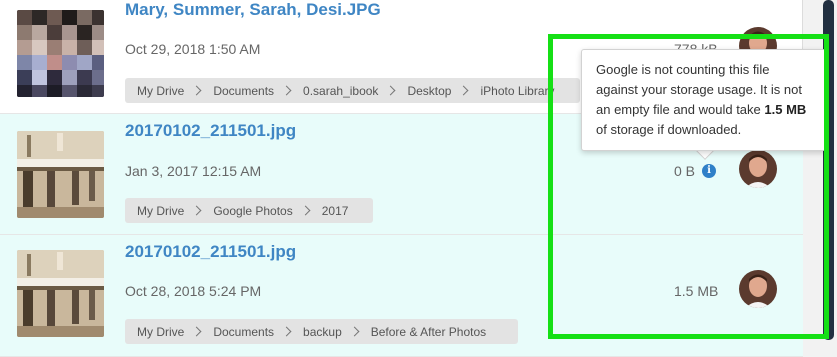 Image resolution: width=837 pixels, height=357 pixels. Describe the element at coordinates (429, 91) in the screenshot. I see `breadcrumb-item: Desktop` at that location.